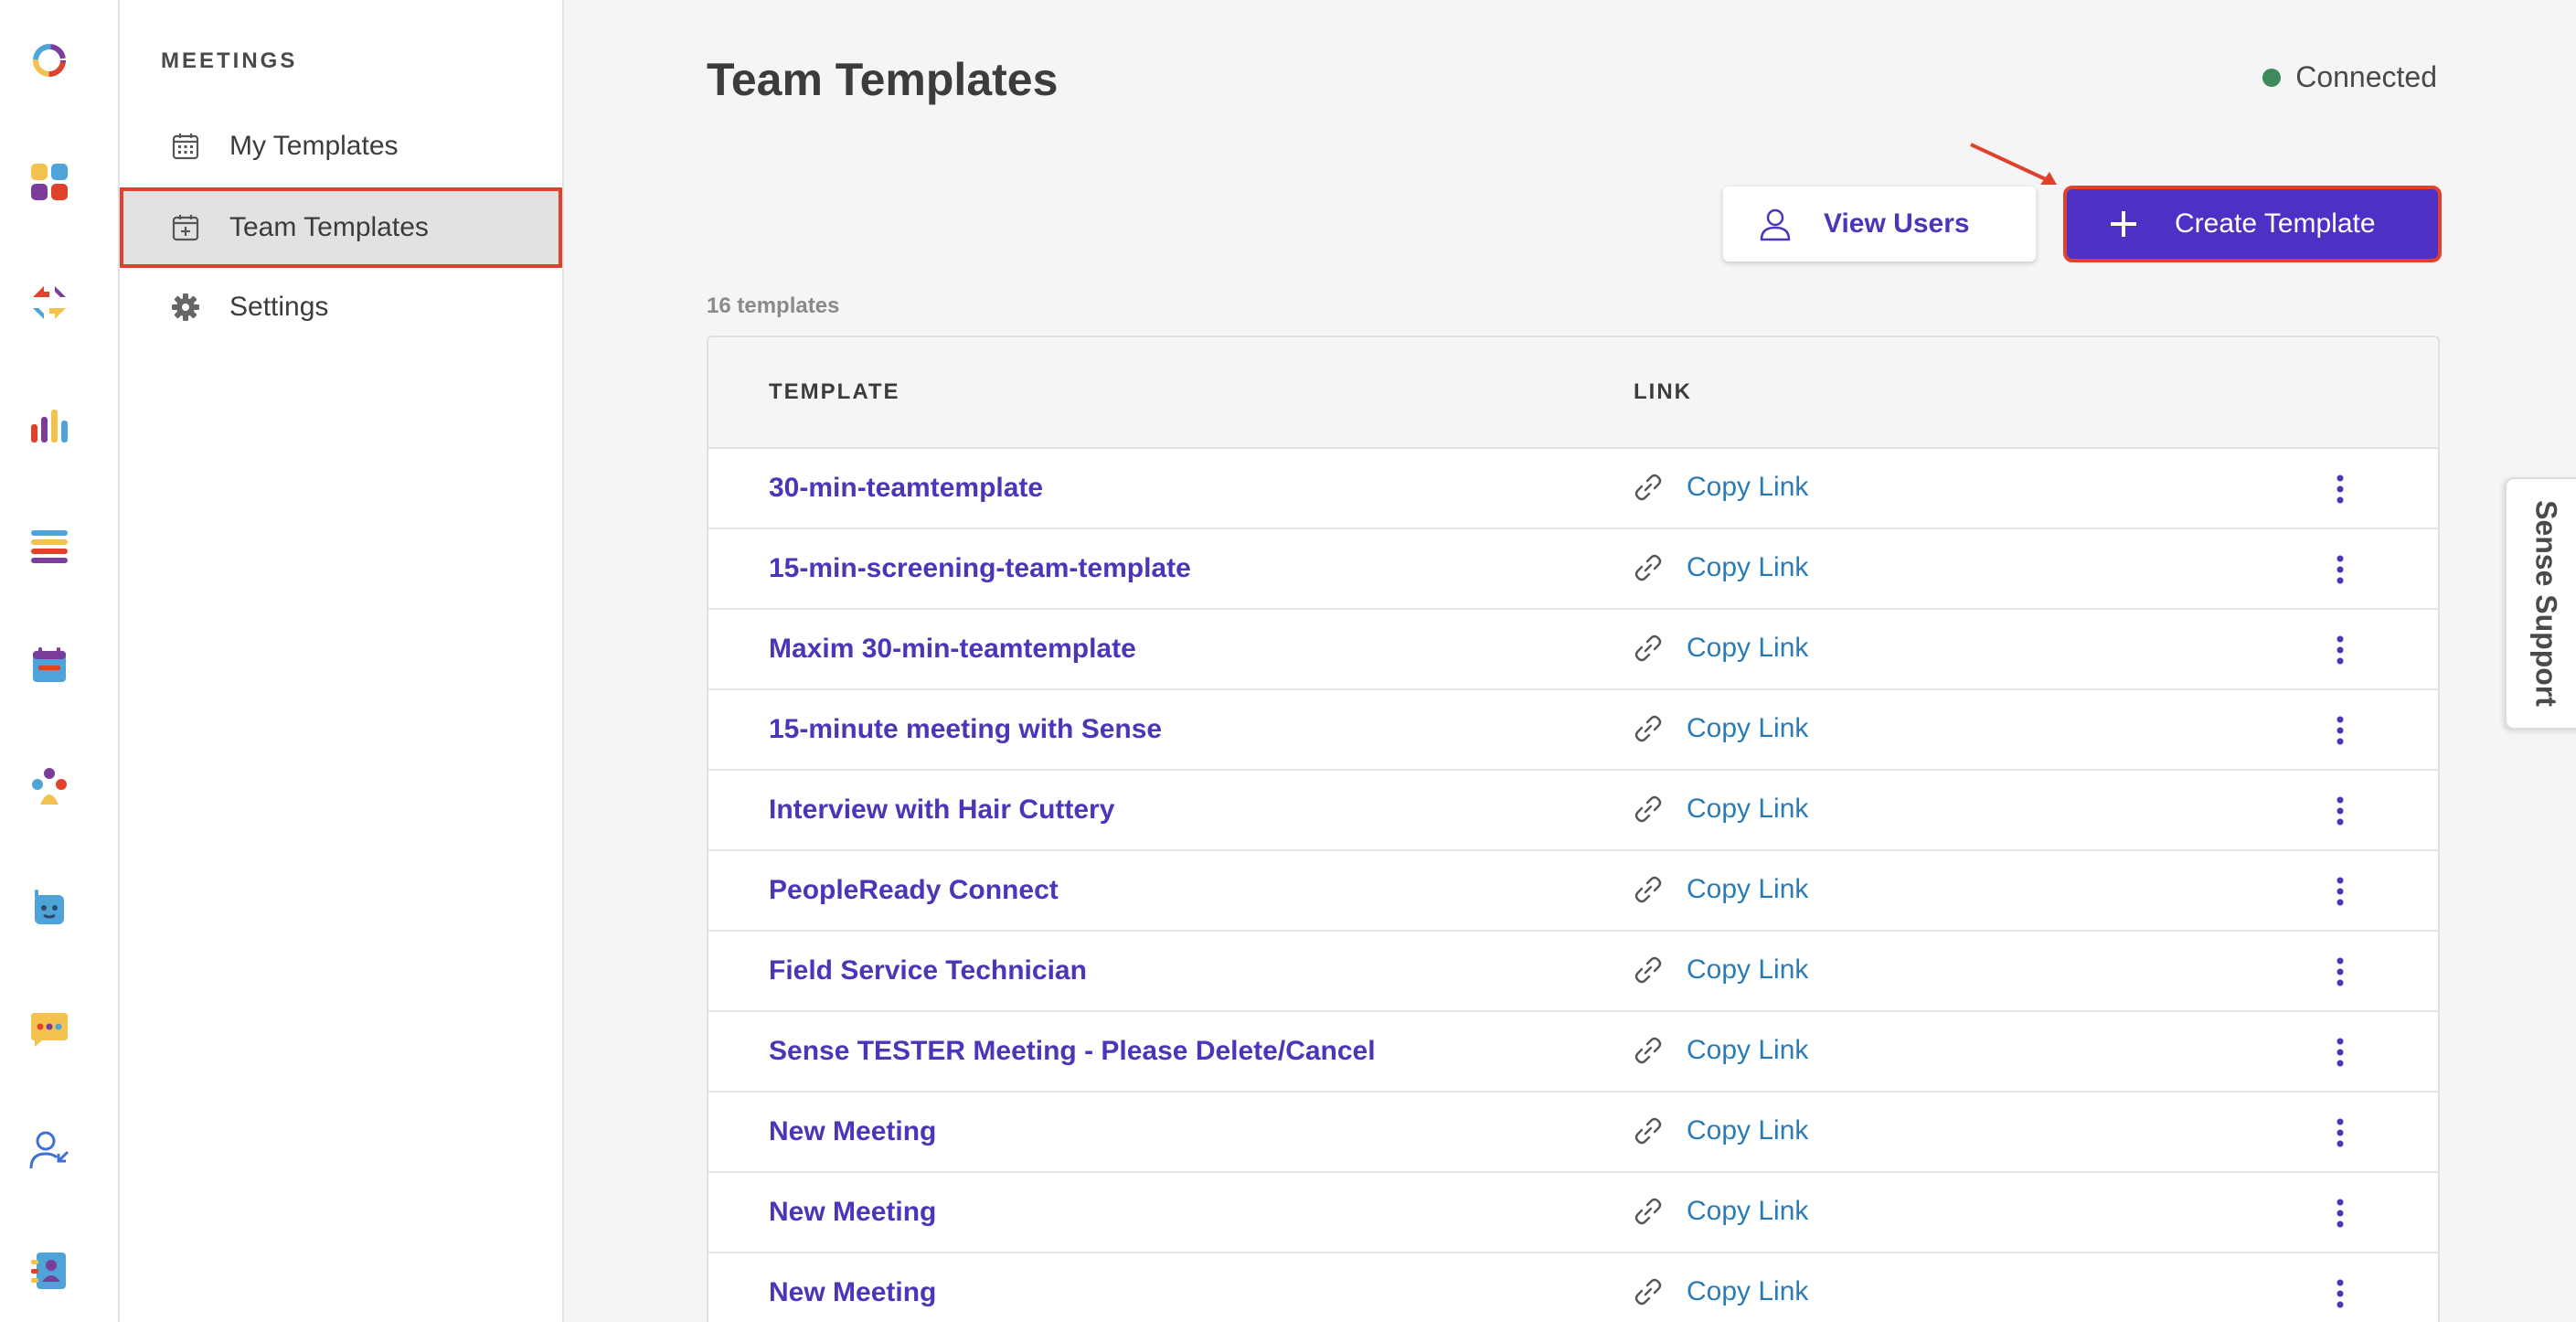 Image resolution: width=2576 pixels, height=1322 pixels. I want to click on contacts-icon, so click(49, 1271).